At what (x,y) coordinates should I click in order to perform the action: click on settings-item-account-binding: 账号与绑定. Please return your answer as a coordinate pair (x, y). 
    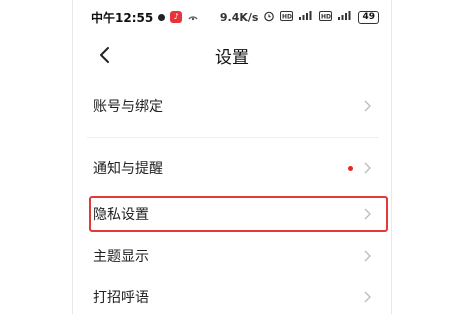
    Looking at the image, I should click on (233, 106).